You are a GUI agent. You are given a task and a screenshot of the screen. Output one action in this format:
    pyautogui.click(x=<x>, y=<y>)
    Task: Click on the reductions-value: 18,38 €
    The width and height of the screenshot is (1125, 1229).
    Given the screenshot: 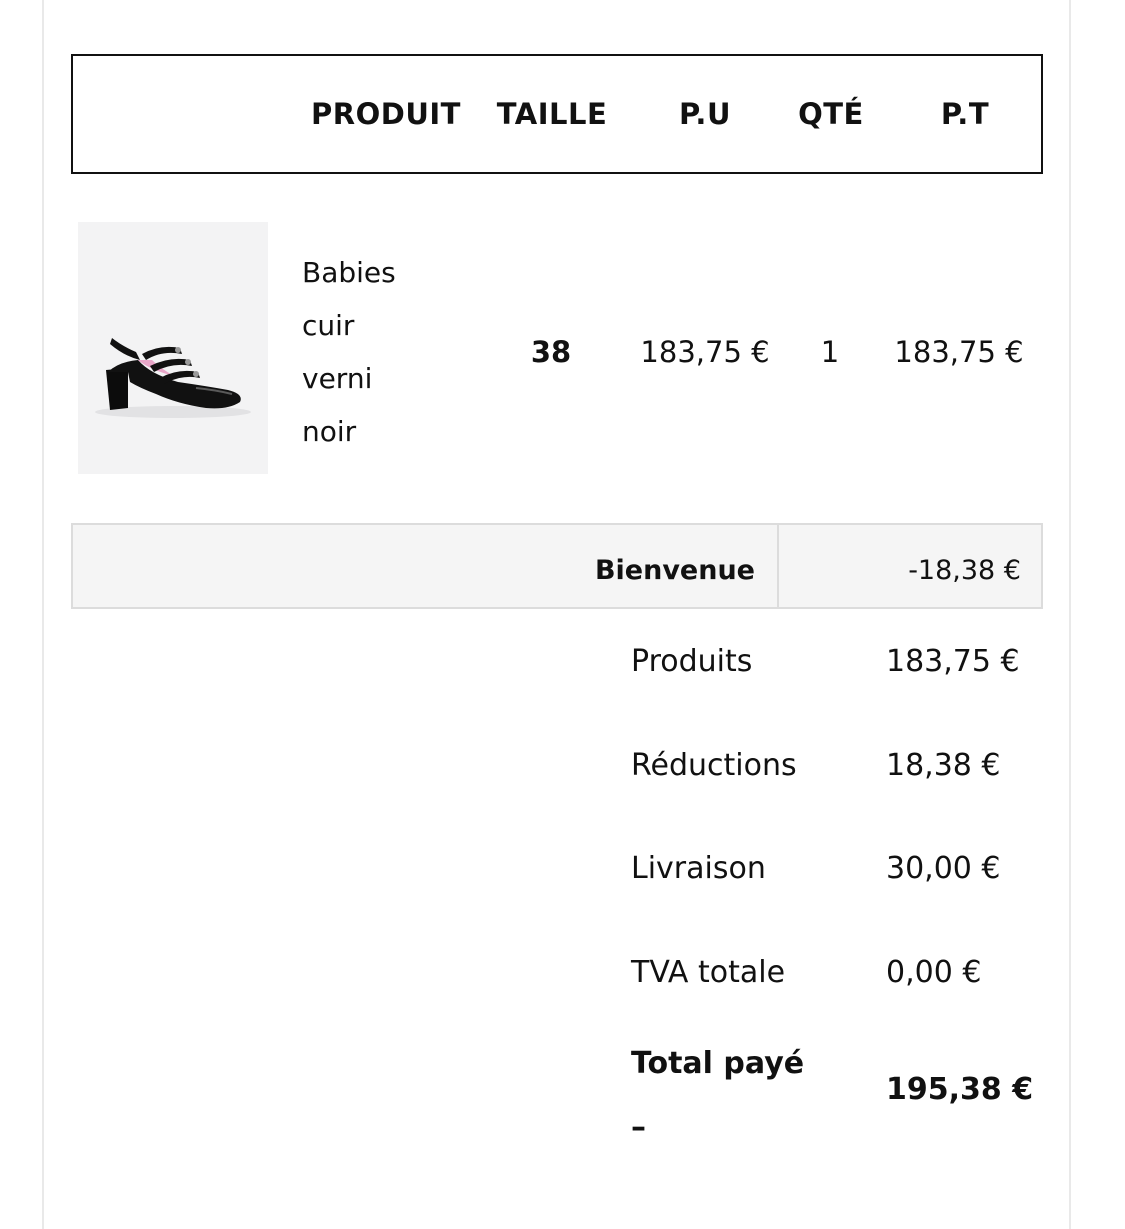 What is the action you would take?
    pyautogui.click(x=943, y=765)
    